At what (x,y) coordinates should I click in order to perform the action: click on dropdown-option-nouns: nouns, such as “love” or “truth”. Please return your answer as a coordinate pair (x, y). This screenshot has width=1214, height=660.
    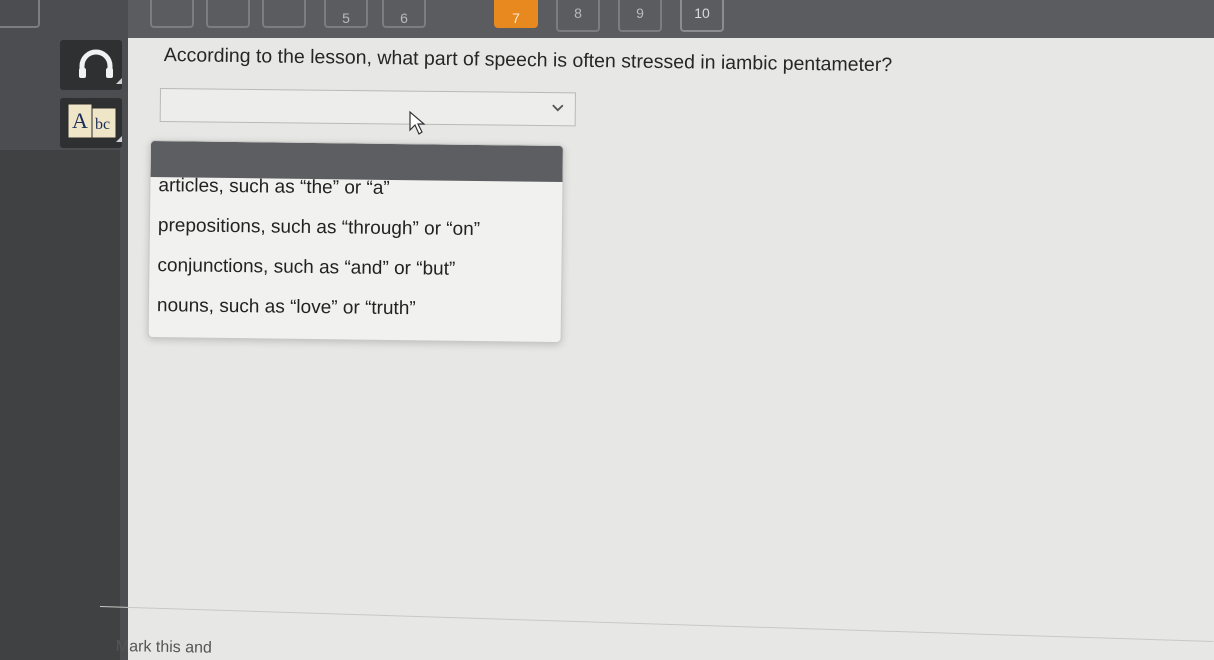
    Looking at the image, I should click on (286, 307).